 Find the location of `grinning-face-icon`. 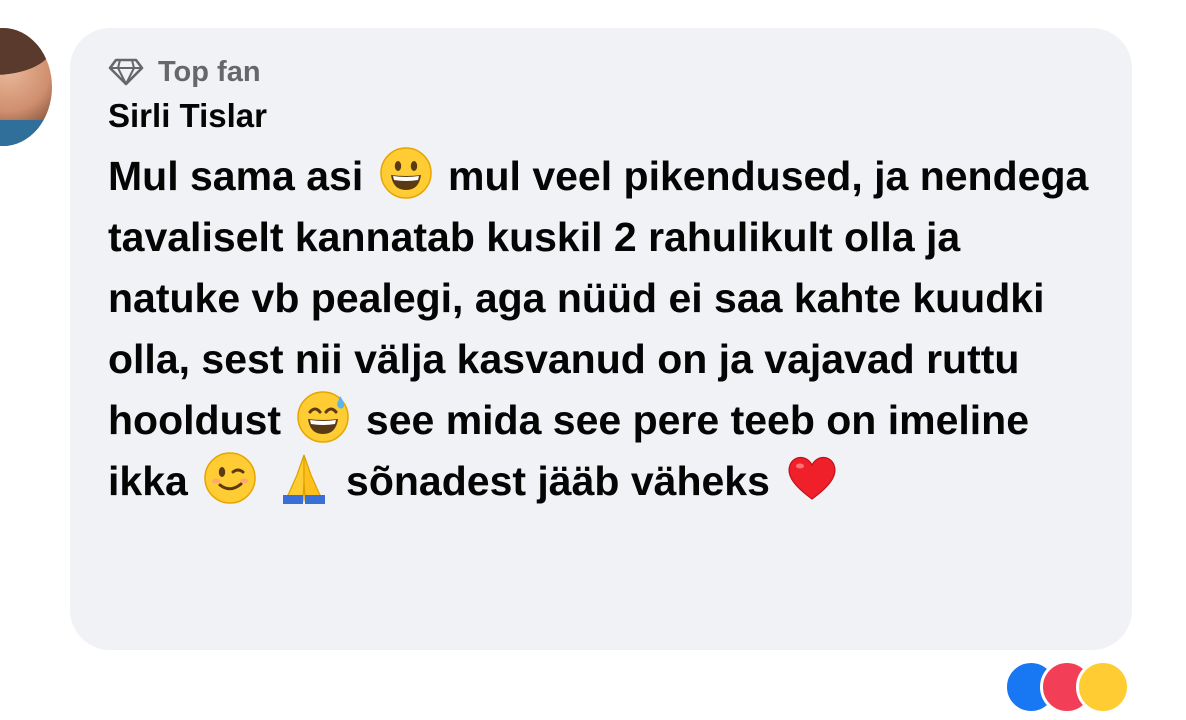

grinning-face-icon is located at coordinates (405, 173).